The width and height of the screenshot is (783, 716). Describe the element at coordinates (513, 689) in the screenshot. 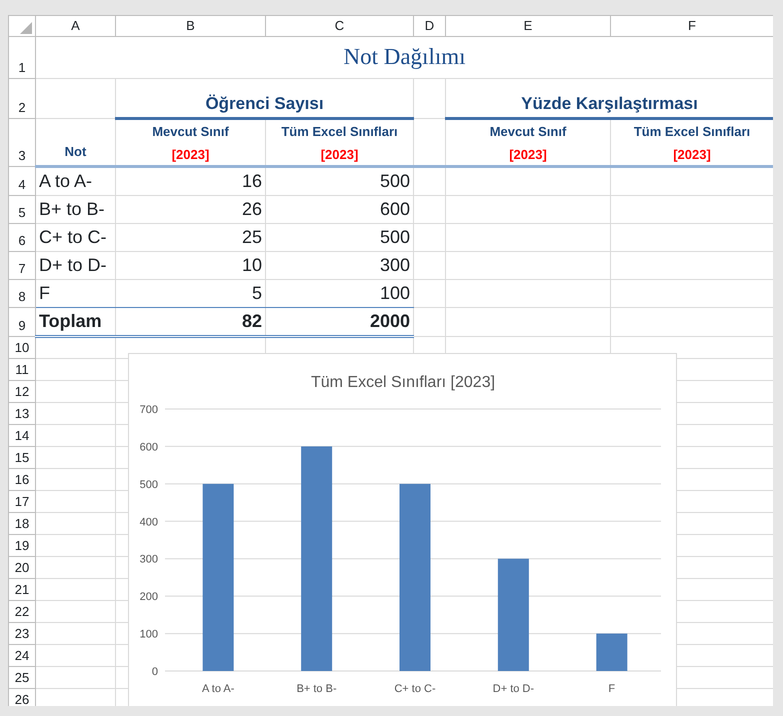

I see `axis-label: D+ to D-` at that location.